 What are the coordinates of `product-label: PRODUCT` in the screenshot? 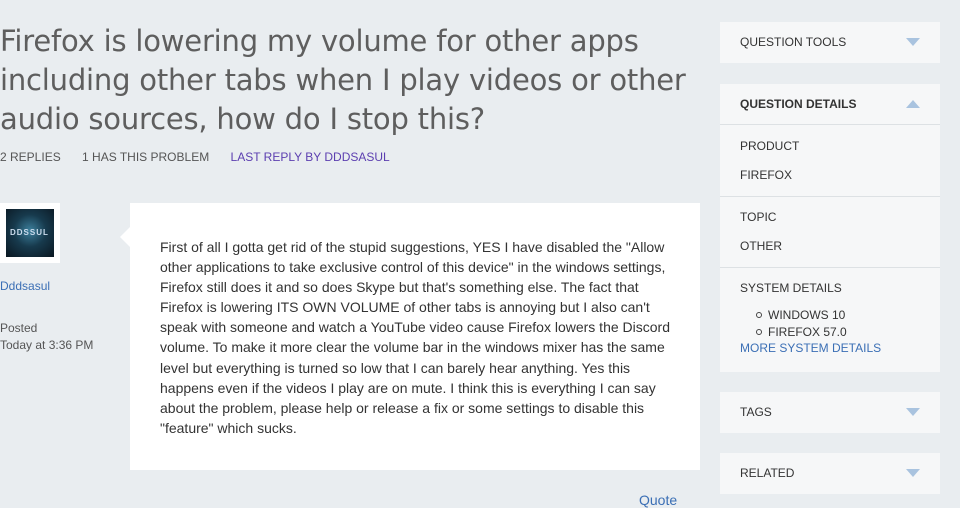 It's located at (770, 146).